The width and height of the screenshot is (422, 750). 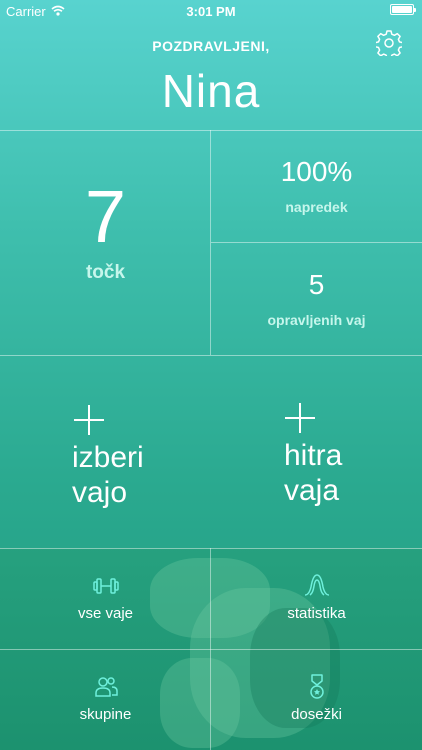 I want to click on completed-value: 5, so click(x=316, y=284).